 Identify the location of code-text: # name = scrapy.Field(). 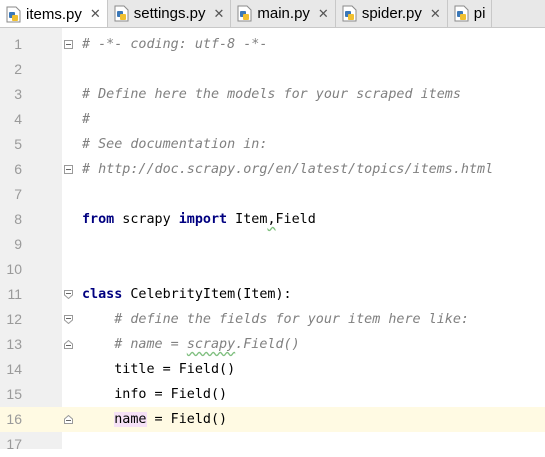
(191, 344).